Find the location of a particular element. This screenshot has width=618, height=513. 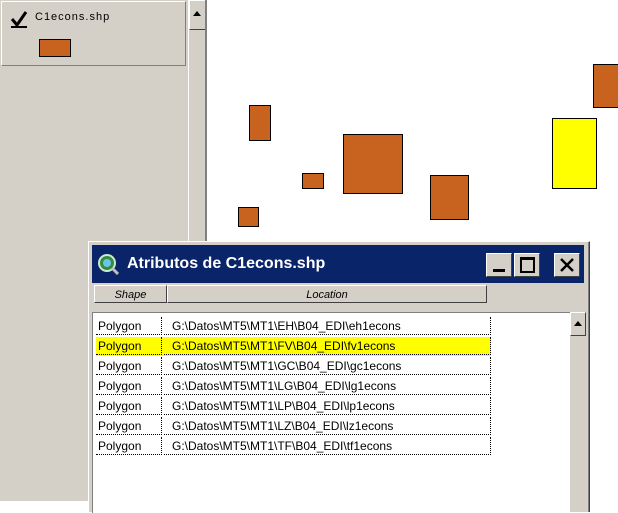

close-button is located at coordinates (567, 265).